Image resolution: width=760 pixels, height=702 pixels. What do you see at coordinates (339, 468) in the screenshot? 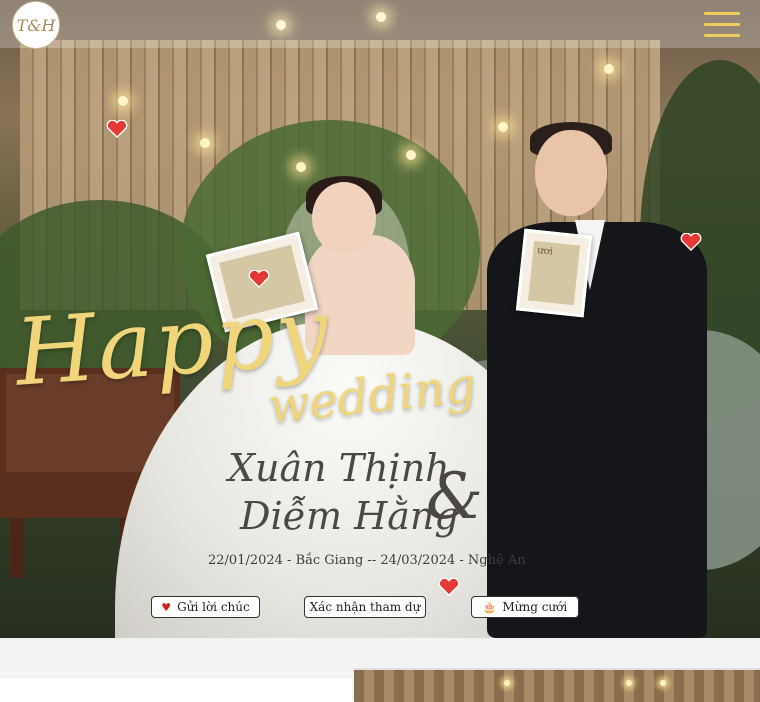
I see `groom-name: Xuân Thịnh` at bounding box center [339, 468].